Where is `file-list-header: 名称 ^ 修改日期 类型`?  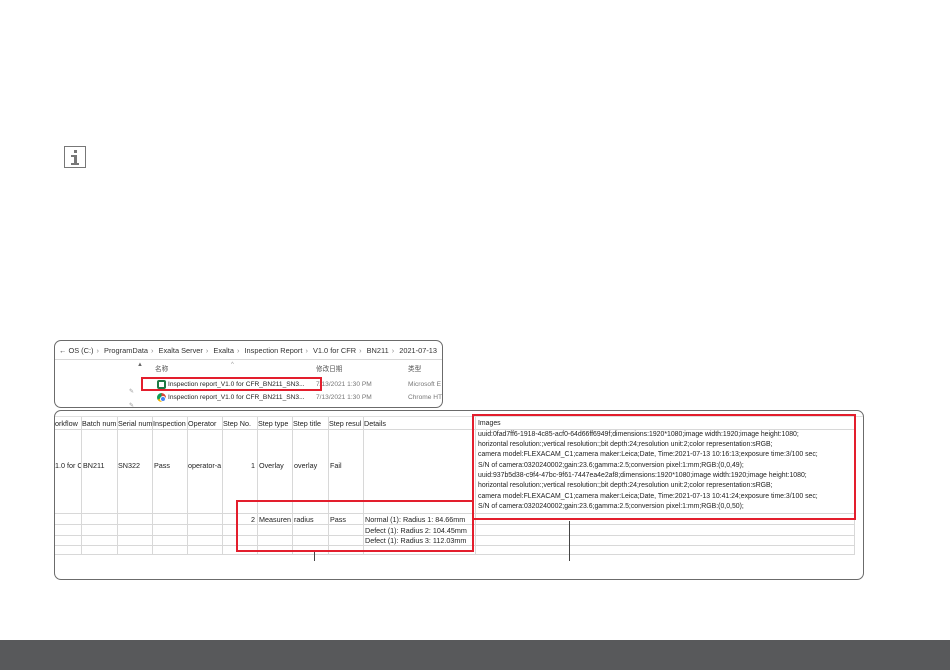
file-list-header: 名称 ^ 修改日期 类型 is located at coordinates (297, 369).